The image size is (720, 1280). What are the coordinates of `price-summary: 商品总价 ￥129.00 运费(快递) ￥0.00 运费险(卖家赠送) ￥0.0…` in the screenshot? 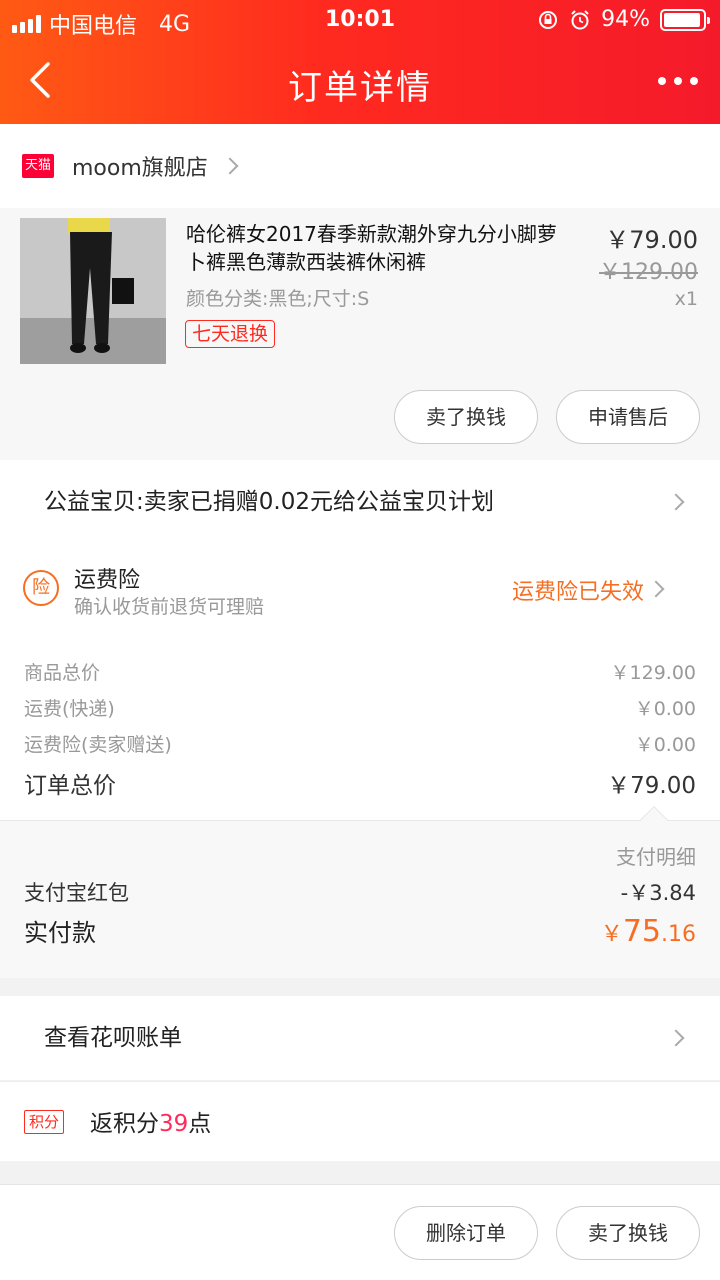 It's located at (360, 727).